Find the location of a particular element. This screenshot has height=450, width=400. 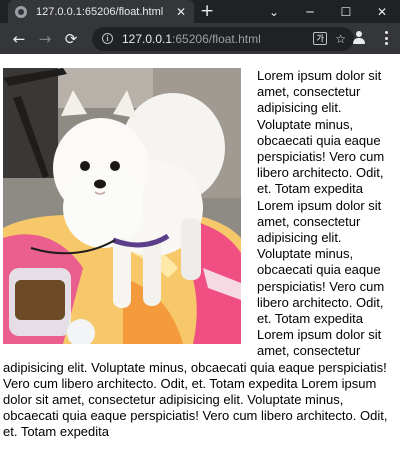

browser-toolbar: ← → ⟳ i 127.0.0.1:65206/float.html 가 ☆ is located at coordinates (200, 38).